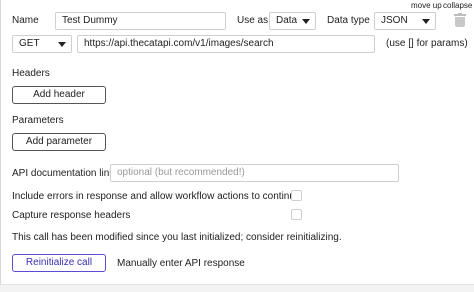 The width and height of the screenshot is (474, 292). I want to click on data-type-value: JSON, so click(394, 20).